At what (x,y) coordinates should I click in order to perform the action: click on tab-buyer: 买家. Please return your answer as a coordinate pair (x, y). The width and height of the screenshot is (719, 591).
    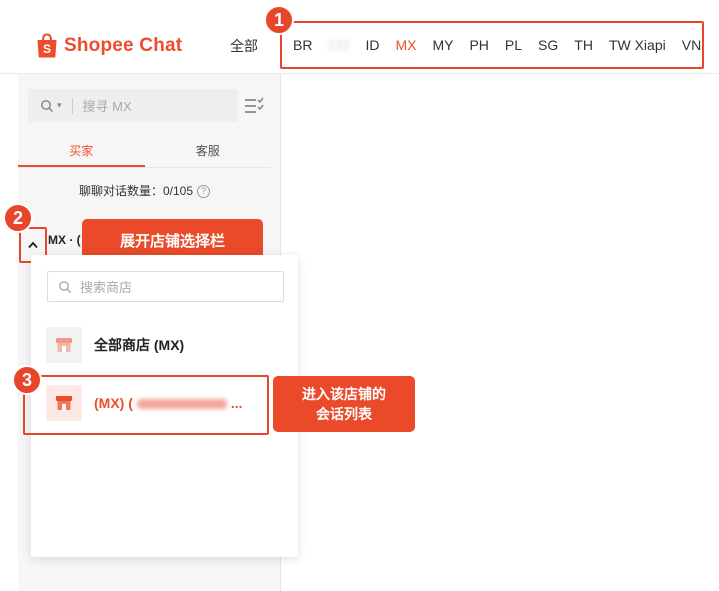
    Looking at the image, I should click on (81, 153).